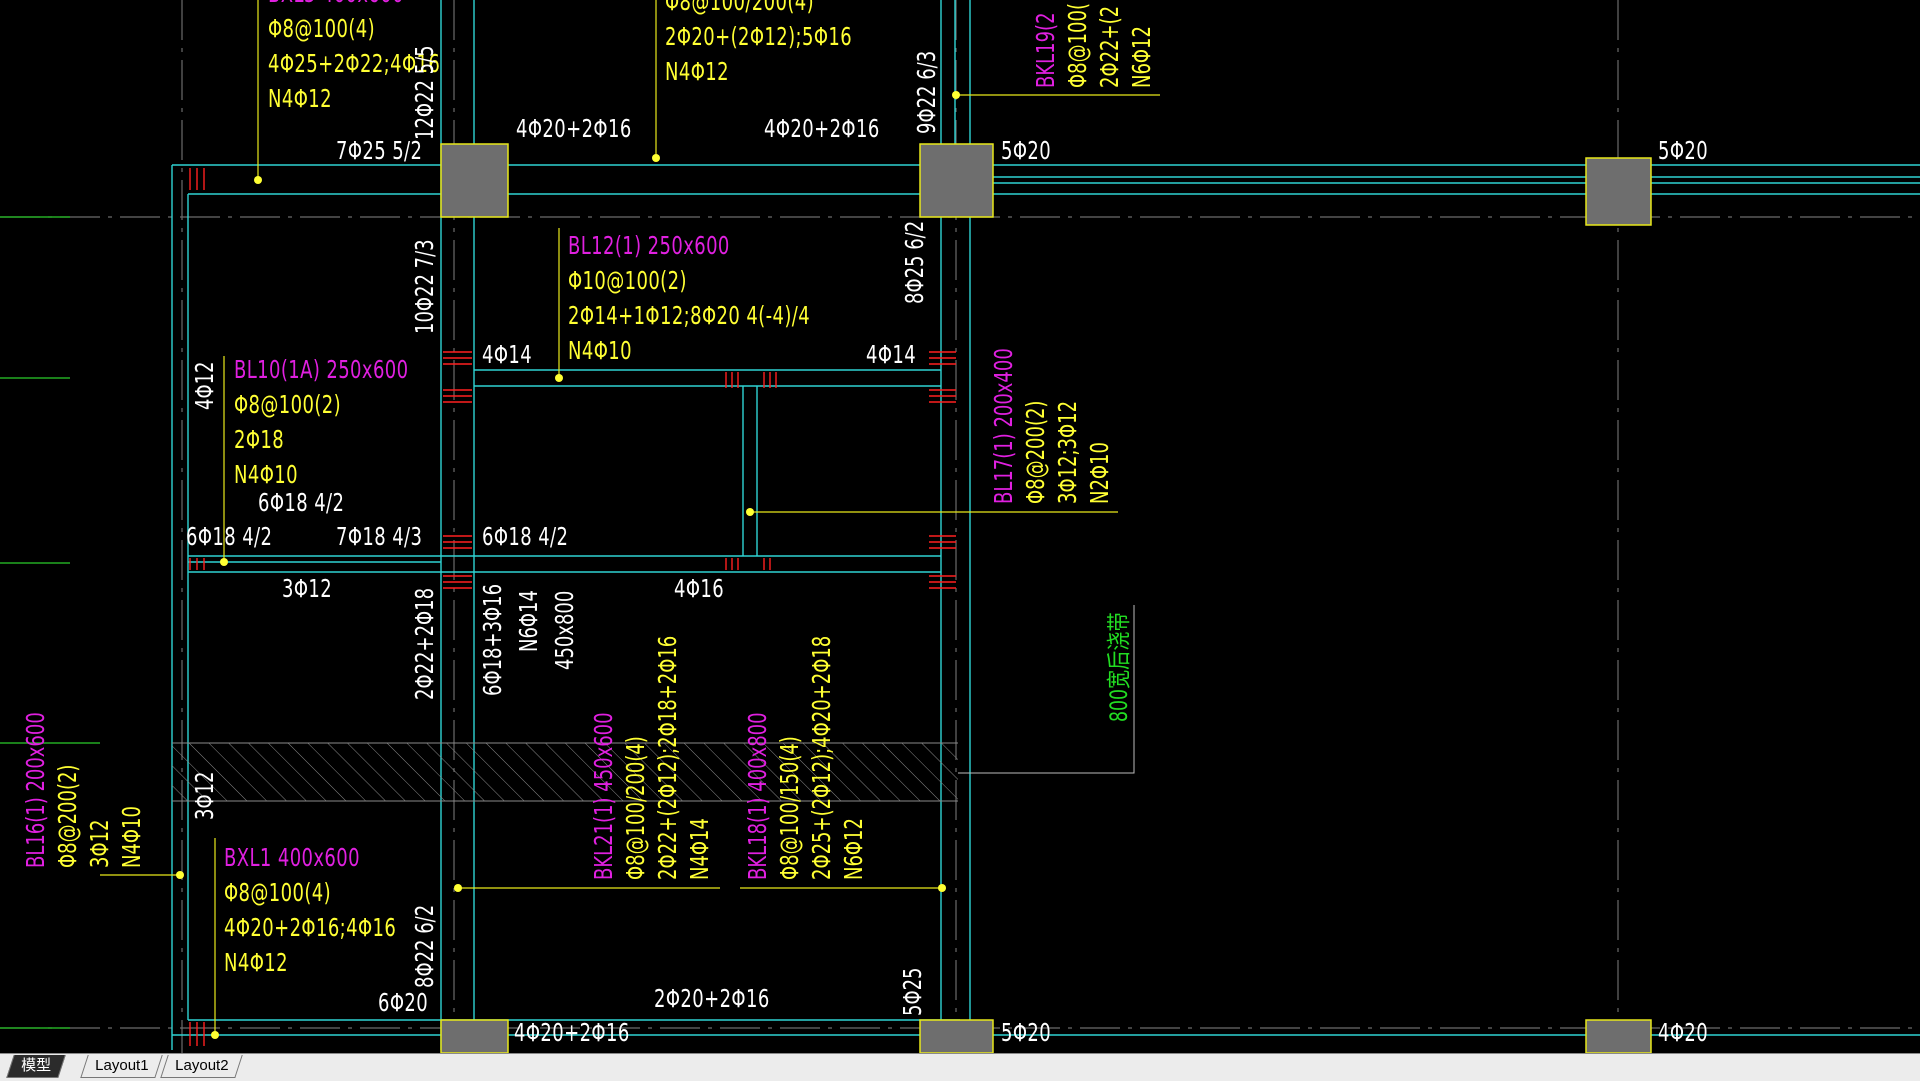 This screenshot has width=1920, height=1081. What do you see at coordinates (627, 280) in the screenshot?
I see `stirrup-spec: Φ10@100(2)` at bounding box center [627, 280].